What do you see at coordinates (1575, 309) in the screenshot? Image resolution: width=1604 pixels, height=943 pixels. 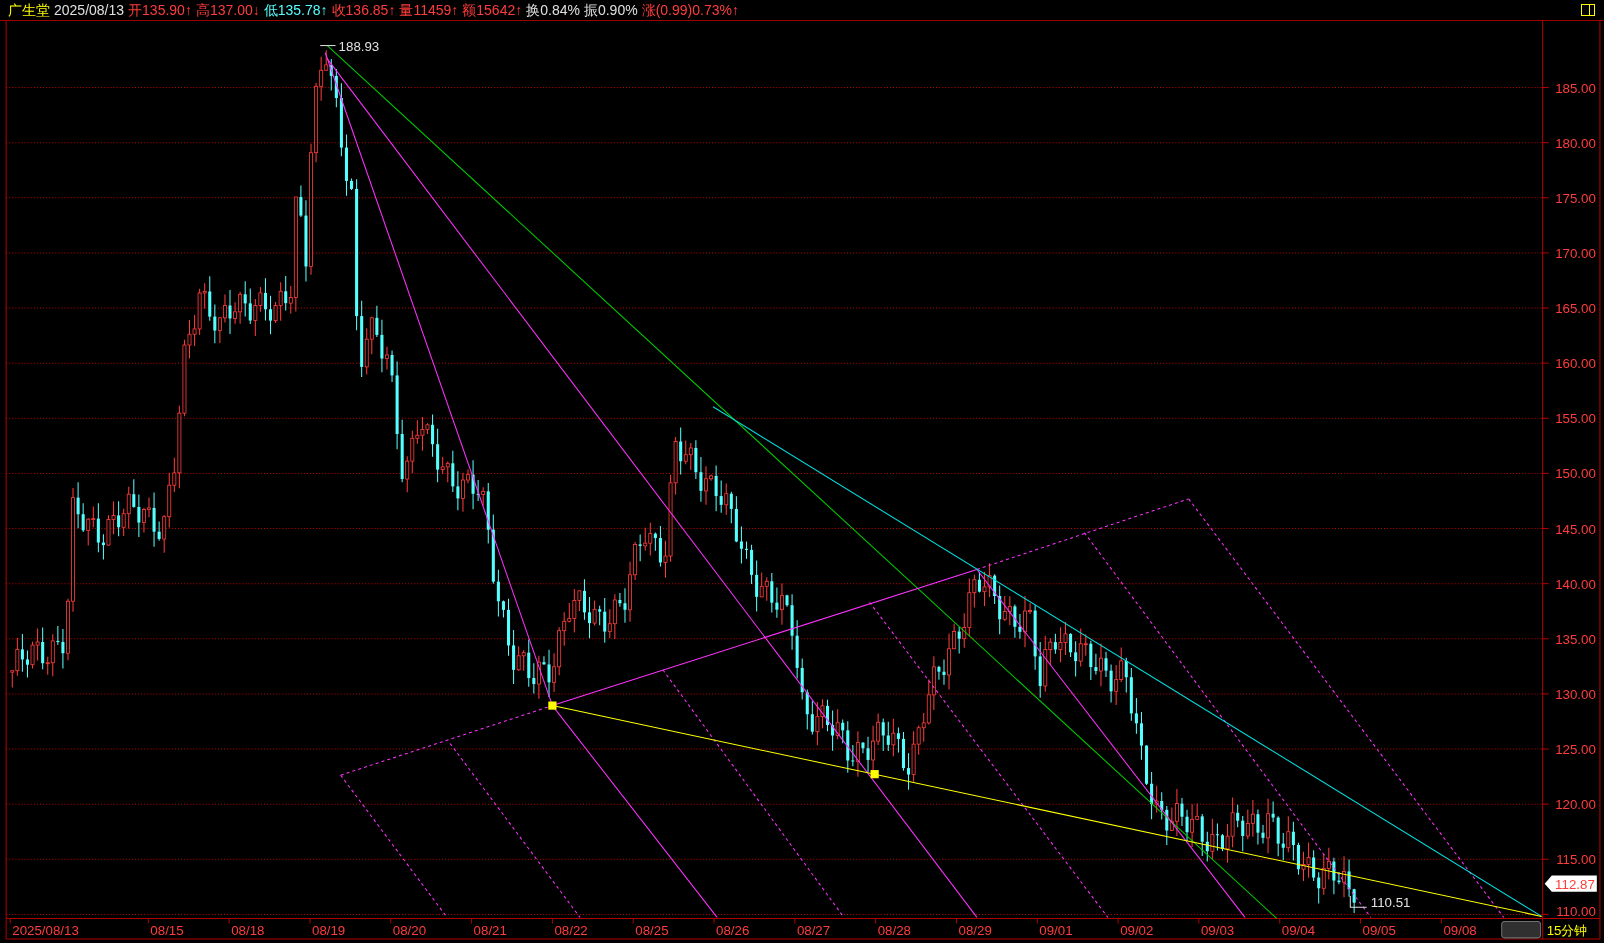 I see `price-label: 165.00` at bounding box center [1575, 309].